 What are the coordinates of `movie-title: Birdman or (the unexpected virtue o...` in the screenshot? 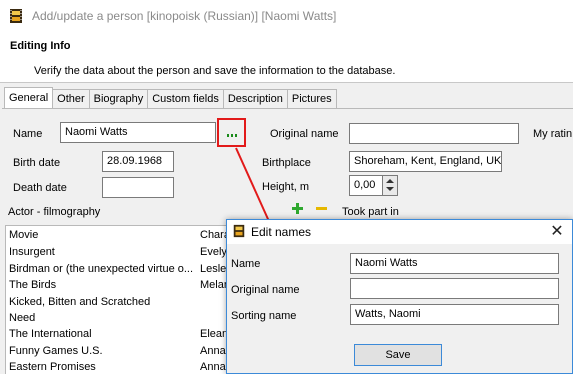 It's located at (101, 269).